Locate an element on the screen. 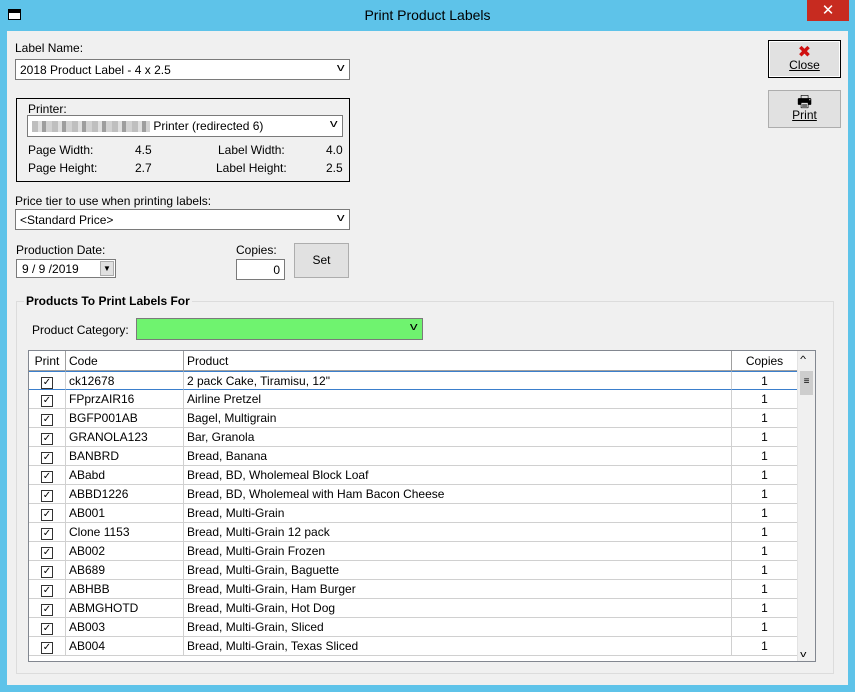  title-bar: Print Product Labels ✕ is located at coordinates (427, 15).